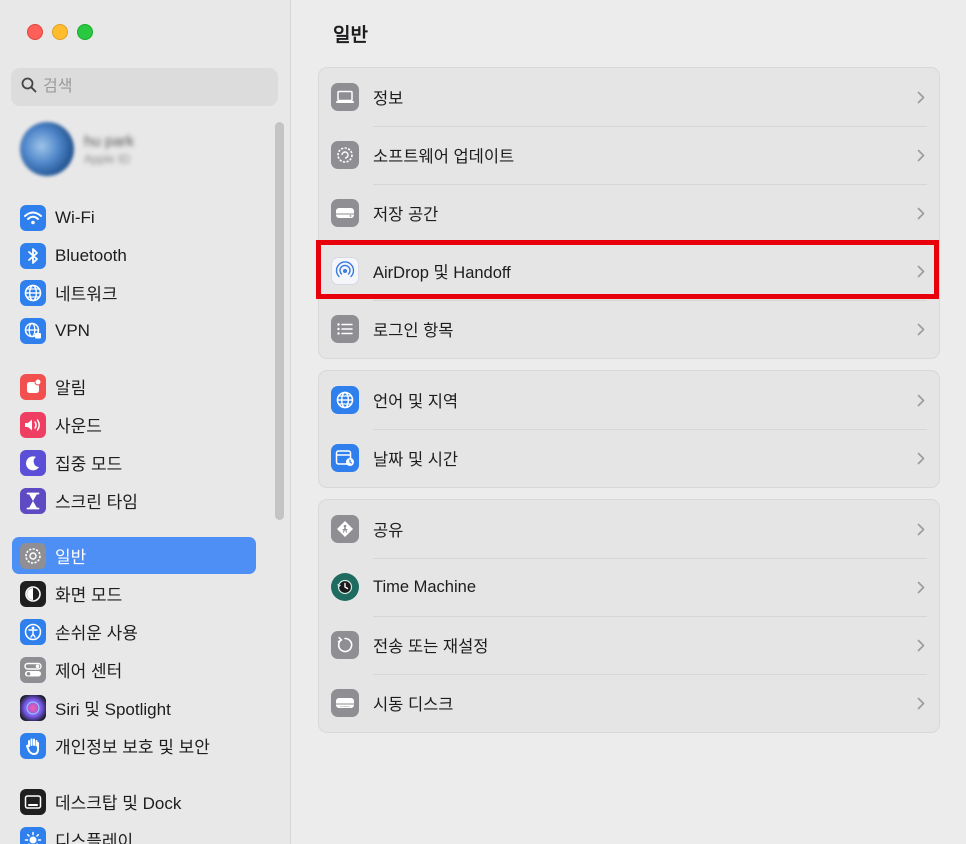 The image size is (966, 844). I want to click on sidebar-item-accessibility: 손쉬운 사용, so click(134, 631).